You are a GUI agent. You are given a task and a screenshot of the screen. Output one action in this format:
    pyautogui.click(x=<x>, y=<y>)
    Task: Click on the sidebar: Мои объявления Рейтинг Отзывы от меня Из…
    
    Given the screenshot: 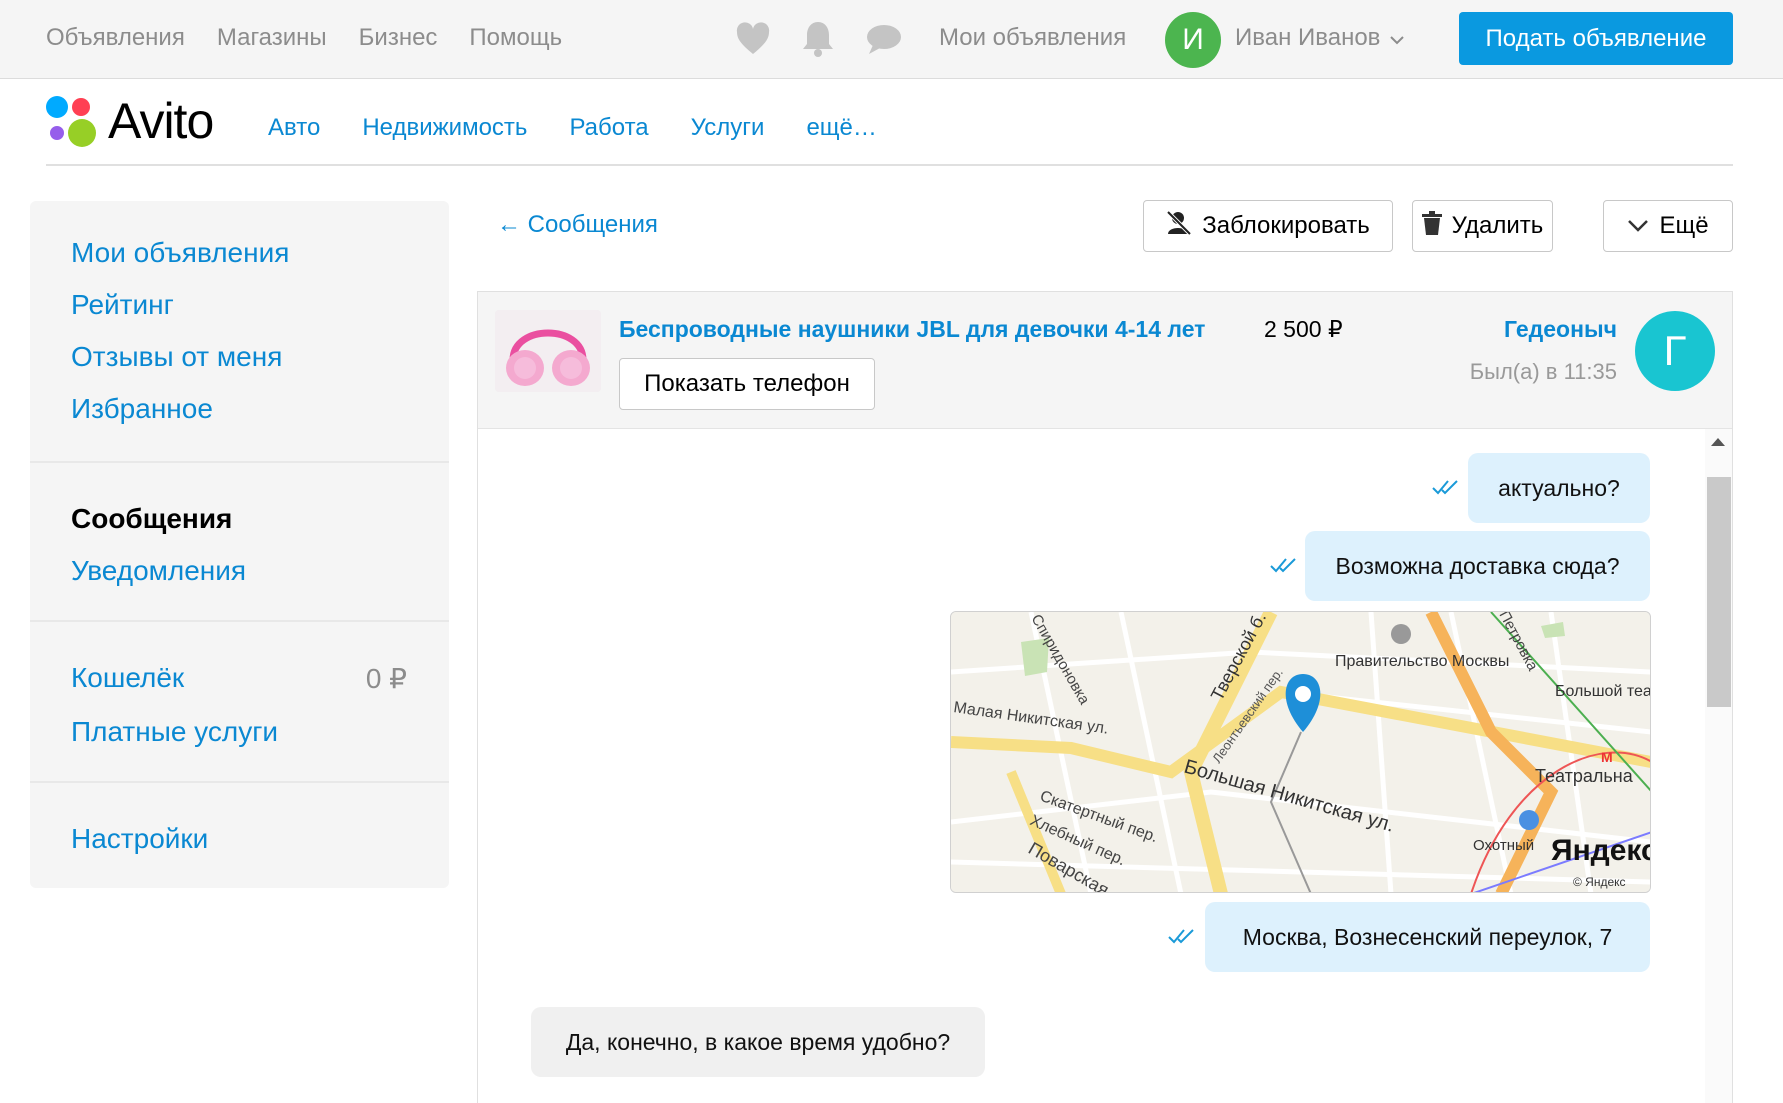 What is the action you would take?
    pyautogui.click(x=239, y=544)
    